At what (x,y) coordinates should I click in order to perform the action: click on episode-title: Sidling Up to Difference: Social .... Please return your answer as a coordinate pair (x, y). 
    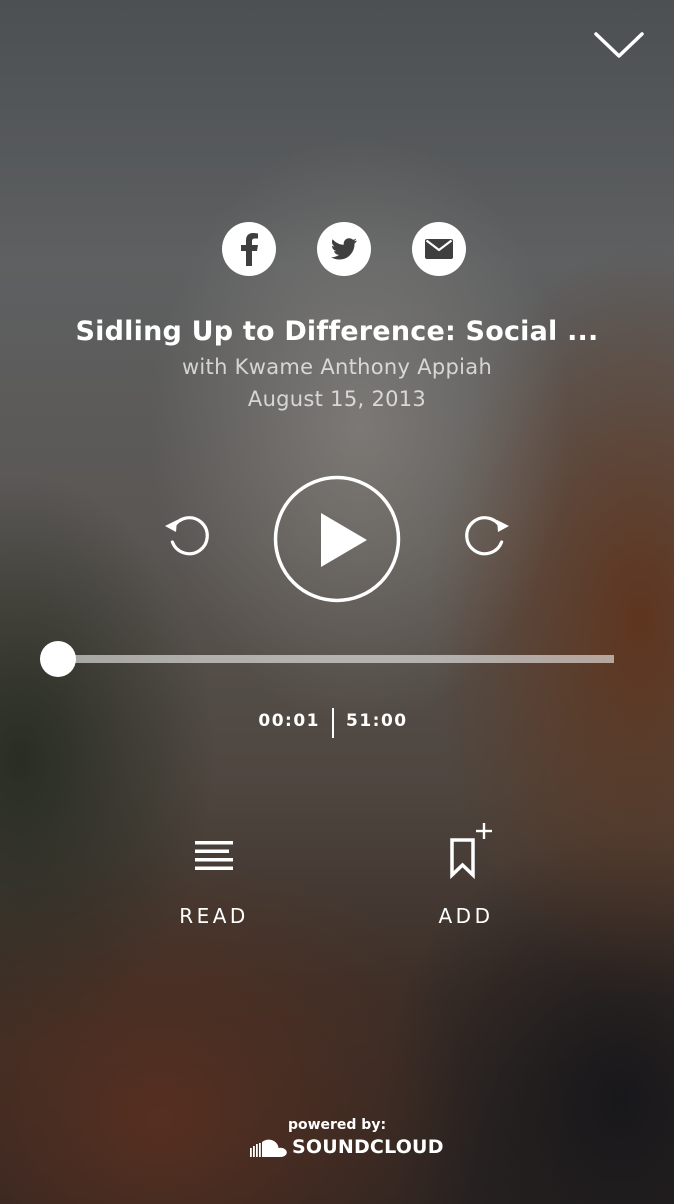
    Looking at the image, I should click on (337, 331).